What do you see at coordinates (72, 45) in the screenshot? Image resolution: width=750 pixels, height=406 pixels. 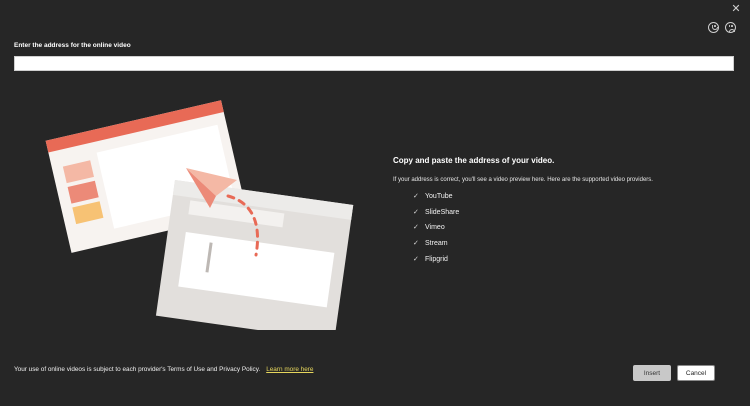 I see `url-label: Enter the address for the online video` at bounding box center [72, 45].